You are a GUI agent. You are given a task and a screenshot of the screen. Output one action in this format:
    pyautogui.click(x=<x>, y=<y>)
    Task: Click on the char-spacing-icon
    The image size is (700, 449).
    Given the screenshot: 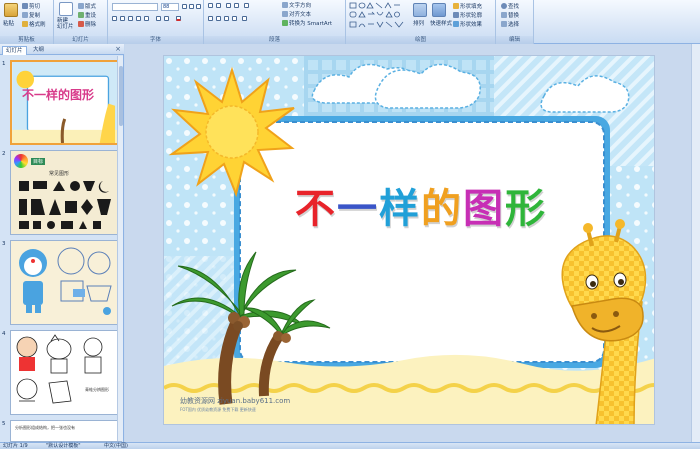 What is the action you would take?
    pyautogui.click(x=158, y=18)
    